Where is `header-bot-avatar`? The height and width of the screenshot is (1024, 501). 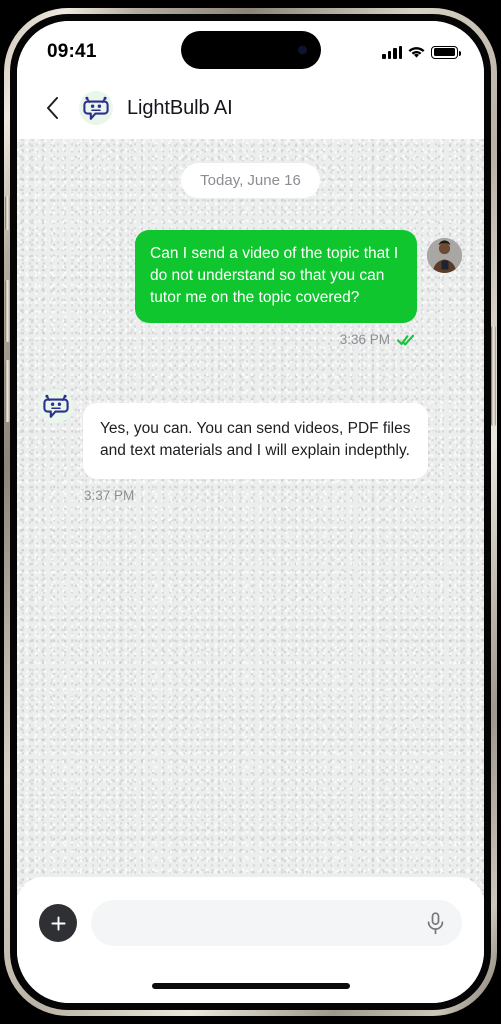
header-bot-avatar is located at coordinates (96, 108).